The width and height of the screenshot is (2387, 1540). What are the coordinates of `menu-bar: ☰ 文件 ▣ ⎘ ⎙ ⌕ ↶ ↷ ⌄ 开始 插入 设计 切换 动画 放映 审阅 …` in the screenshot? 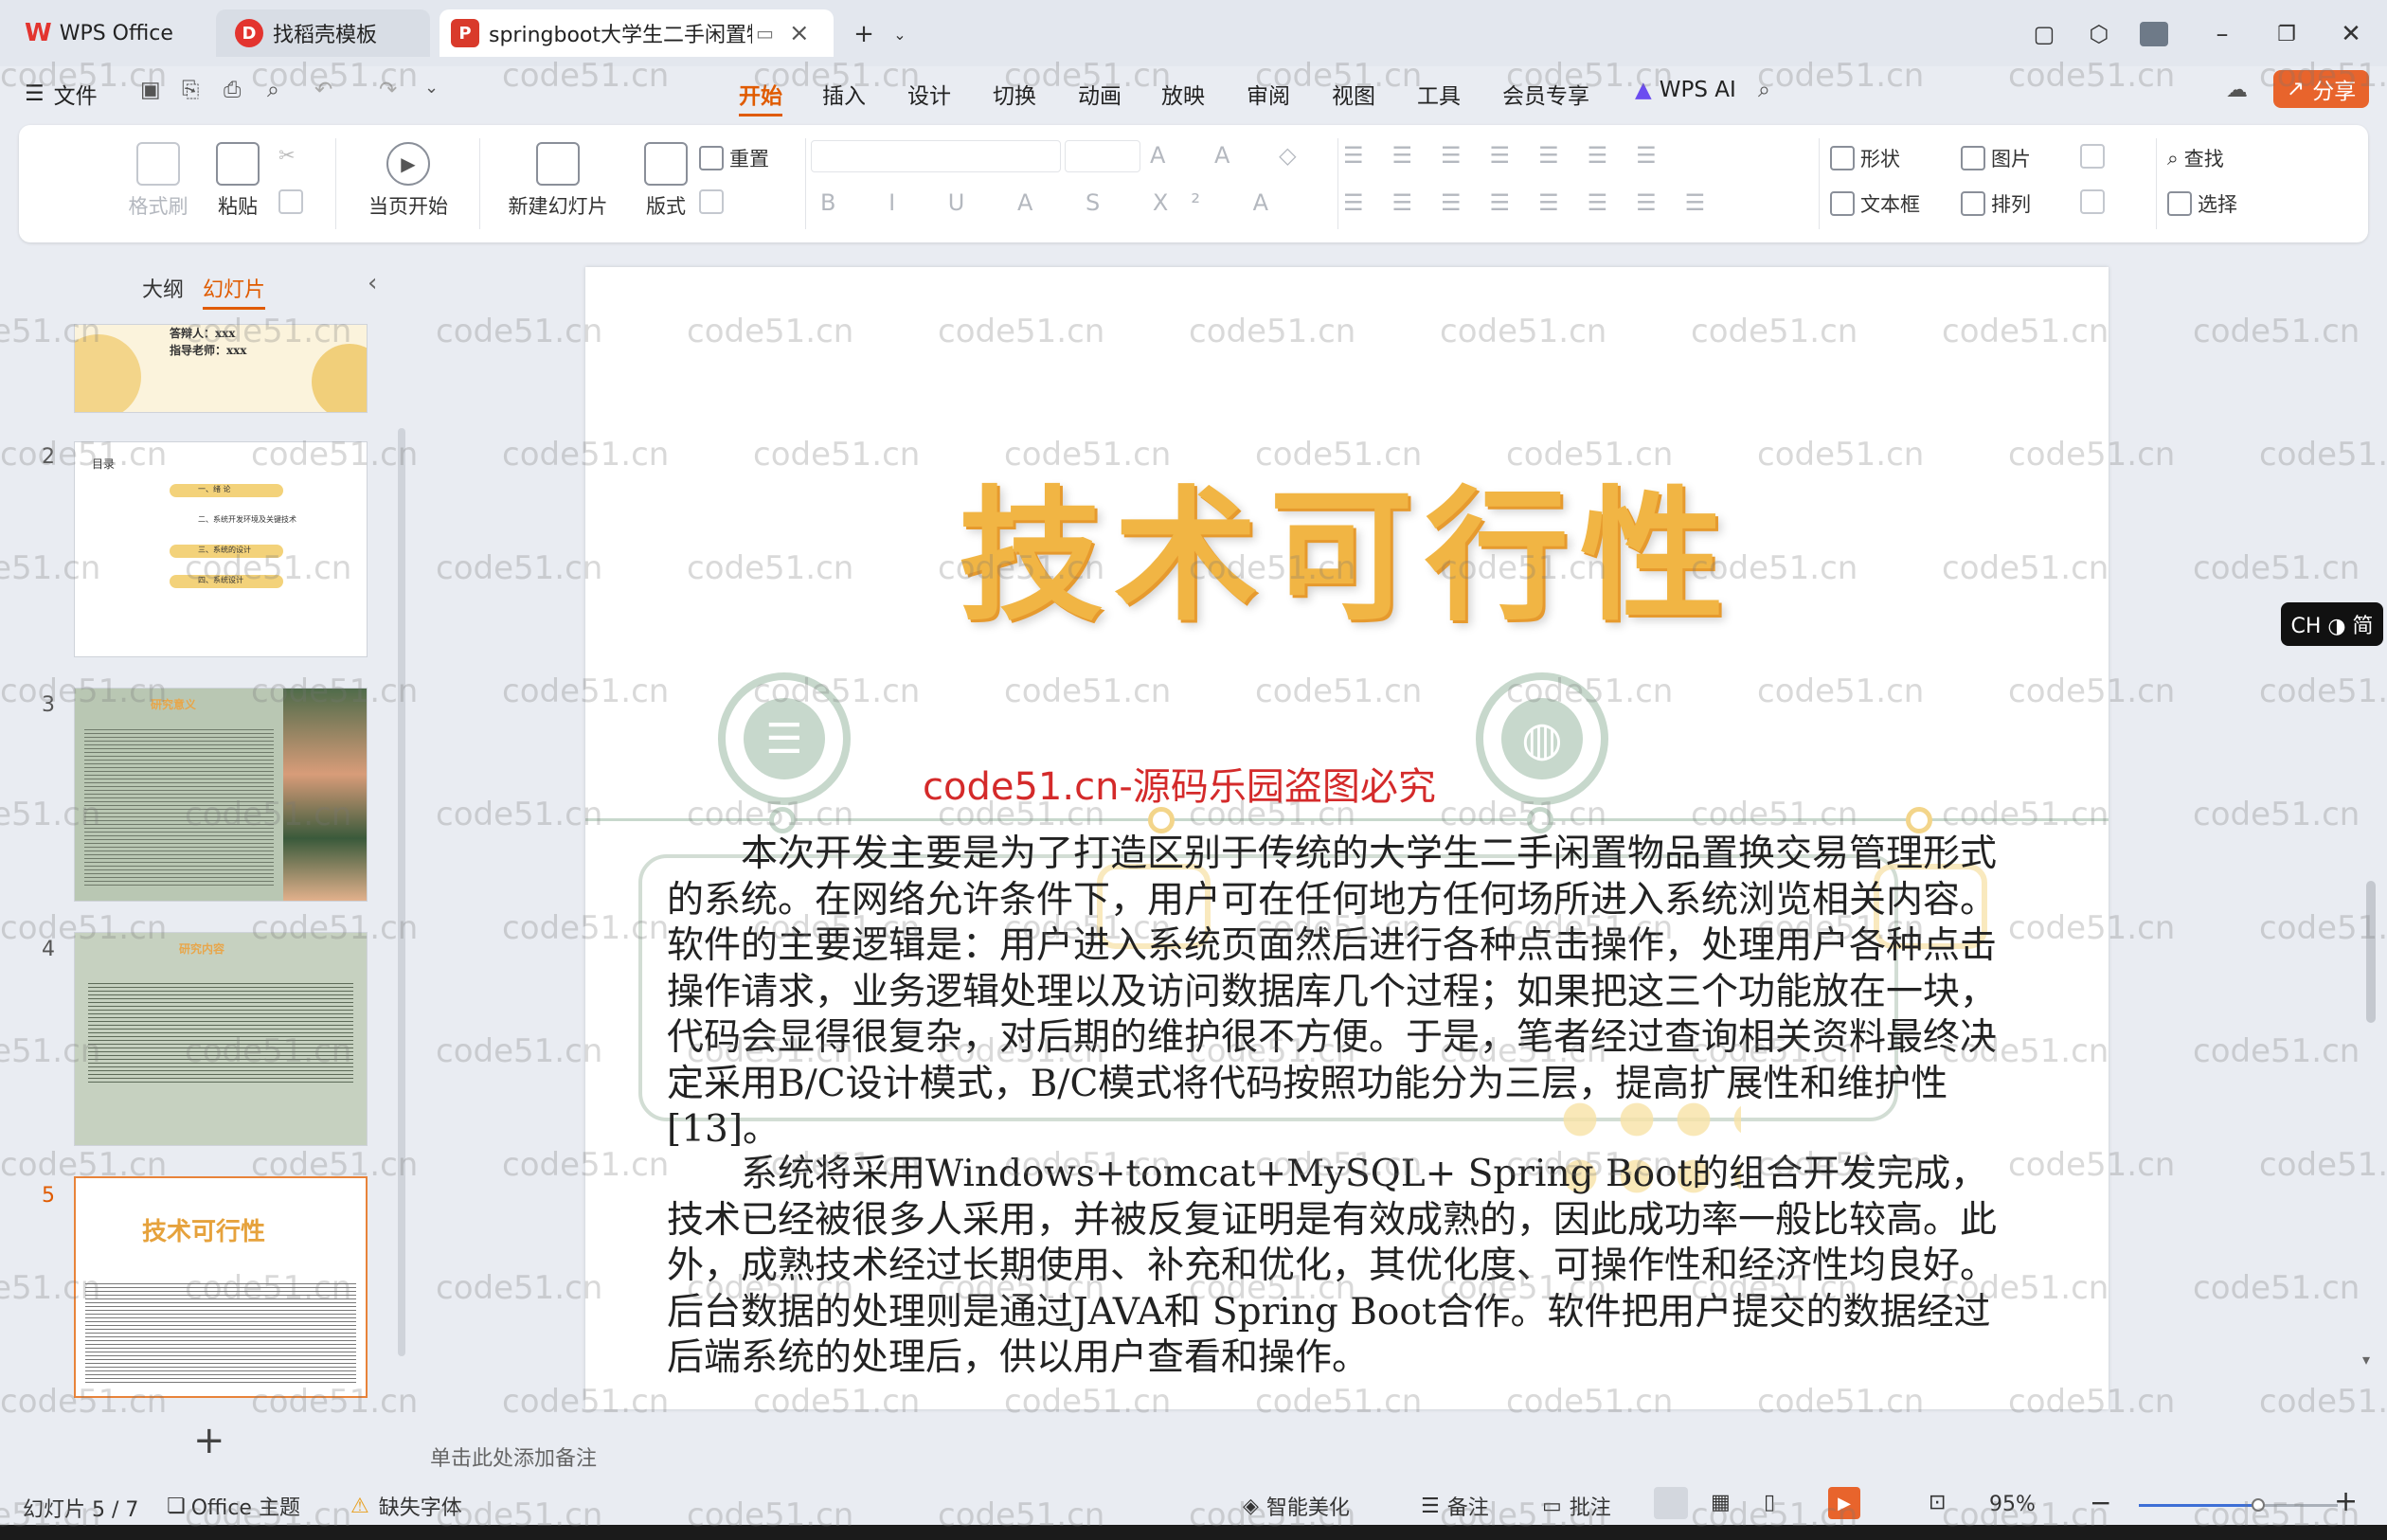 It's located at (1193, 93).